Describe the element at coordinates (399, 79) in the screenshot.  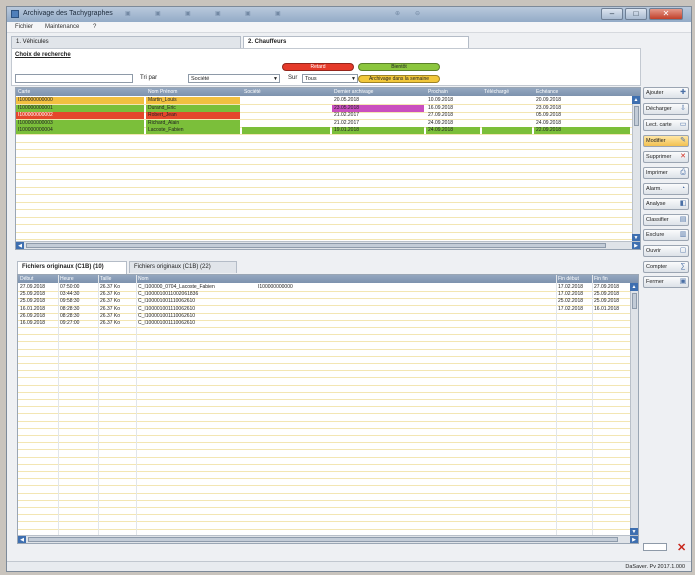
I see `status-pill-semaine: Archivage dans la semaine` at that location.